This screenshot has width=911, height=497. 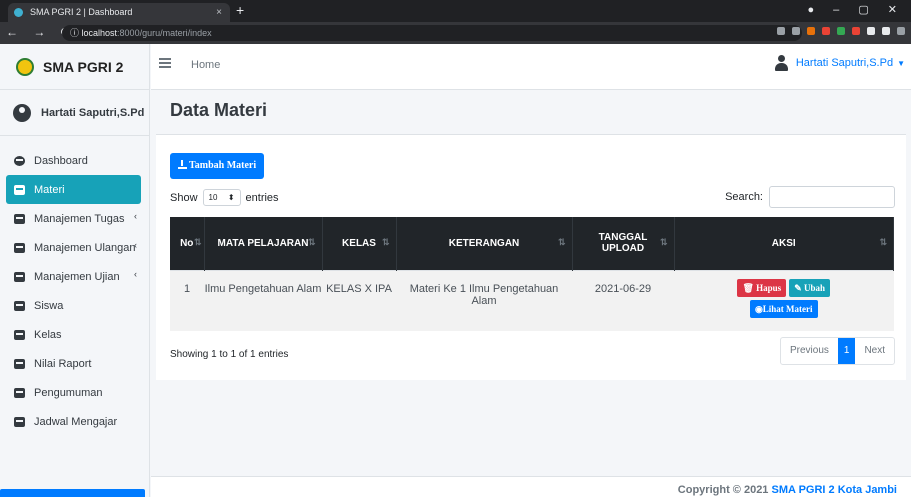 I want to click on footer: Copyright © 2021 SMA PGRI 2 Kota Jambi, so click(x=531, y=486).